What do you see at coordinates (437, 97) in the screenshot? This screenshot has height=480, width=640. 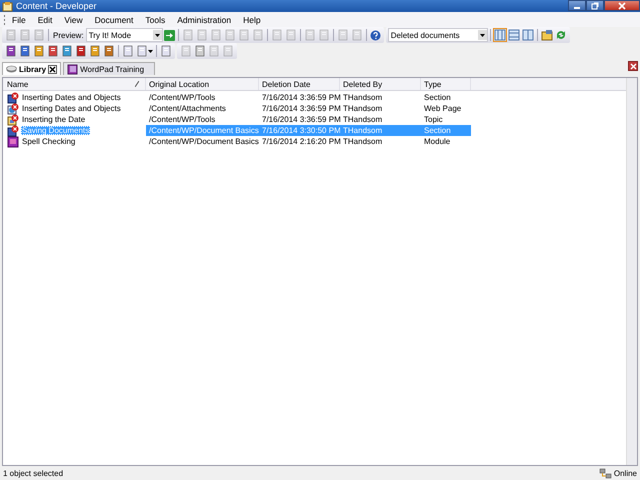 I see `table-cell-text: Section` at bounding box center [437, 97].